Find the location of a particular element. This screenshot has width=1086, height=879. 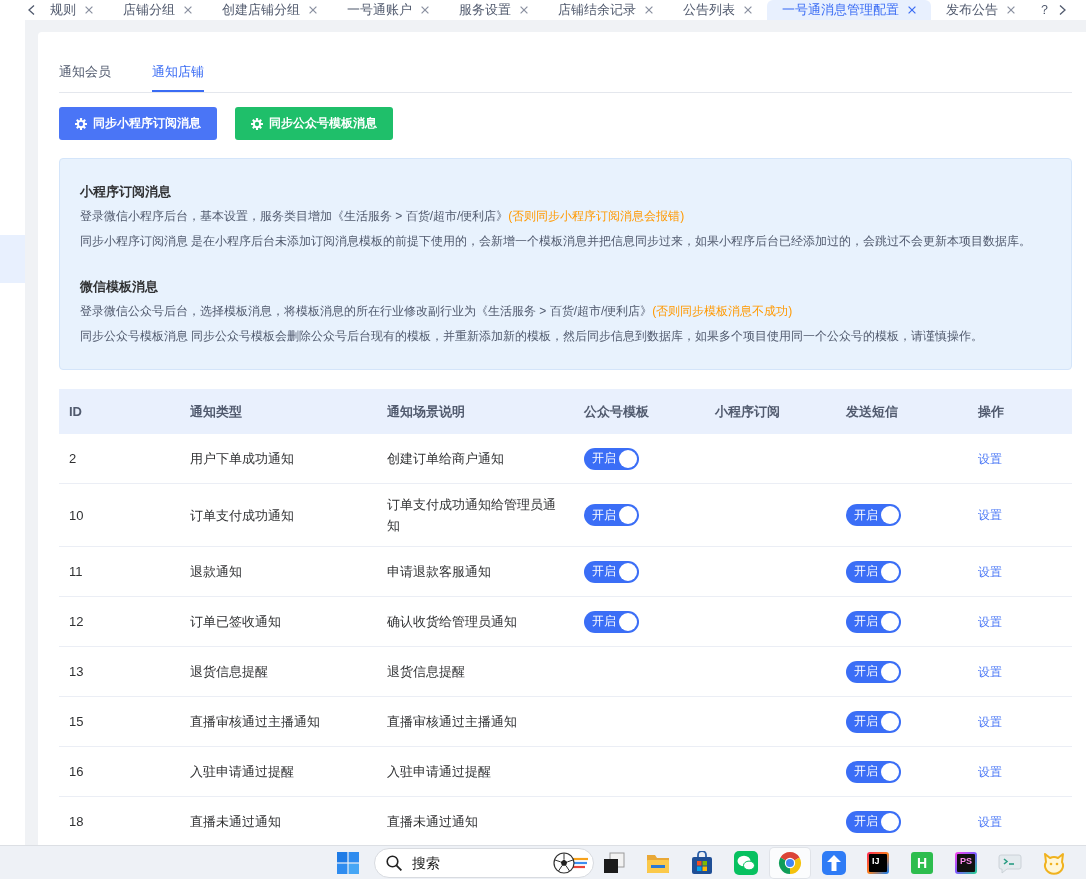

table-cell: 退款通知 is located at coordinates (278, 571).